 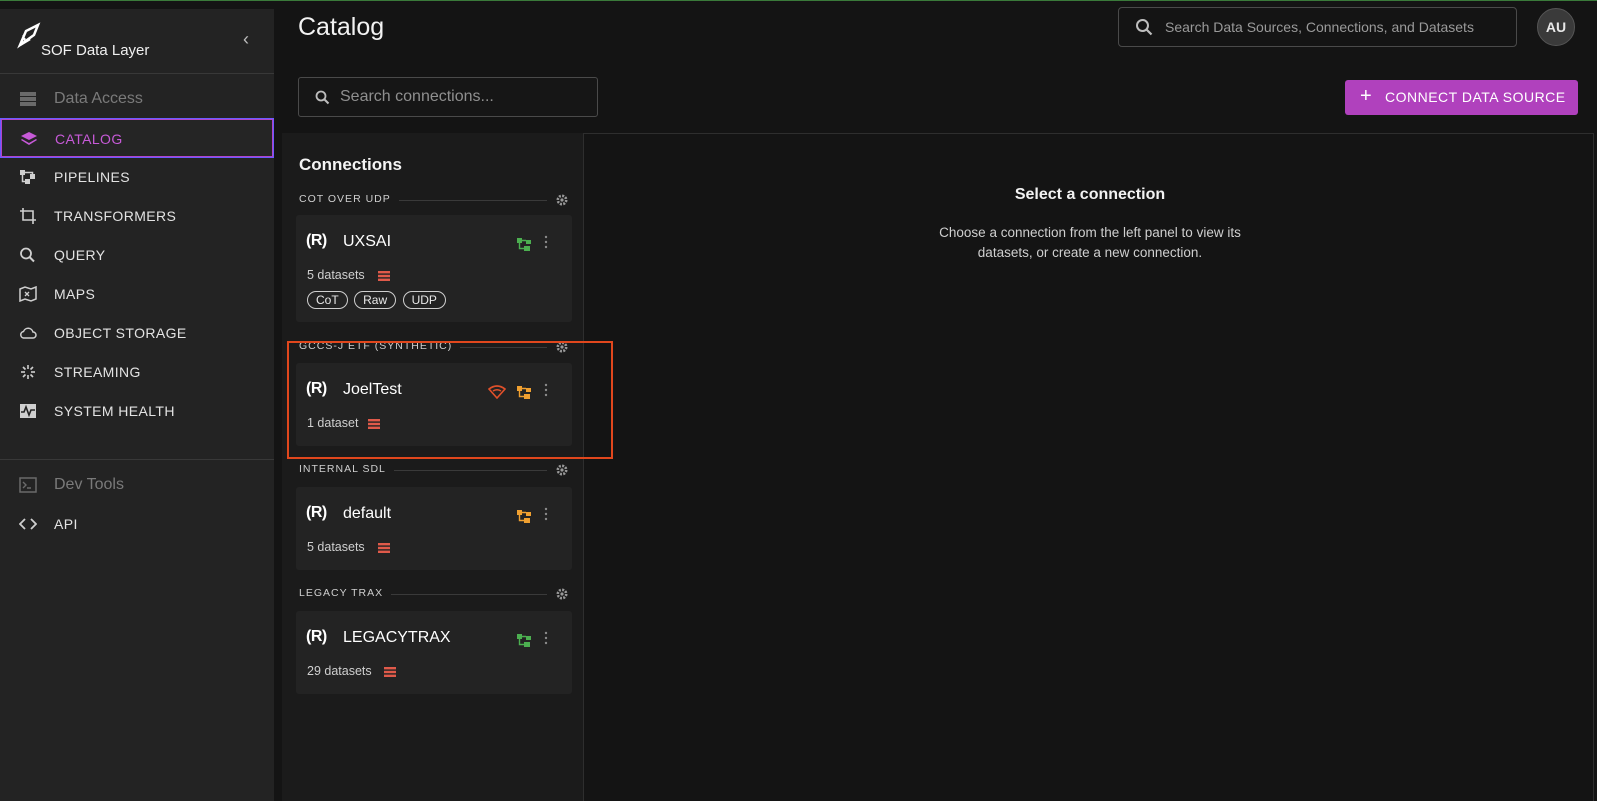 I want to click on connection-card-legacytrax: (R) LEGACYTRAX 29 datasets, so click(x=434, y=652).